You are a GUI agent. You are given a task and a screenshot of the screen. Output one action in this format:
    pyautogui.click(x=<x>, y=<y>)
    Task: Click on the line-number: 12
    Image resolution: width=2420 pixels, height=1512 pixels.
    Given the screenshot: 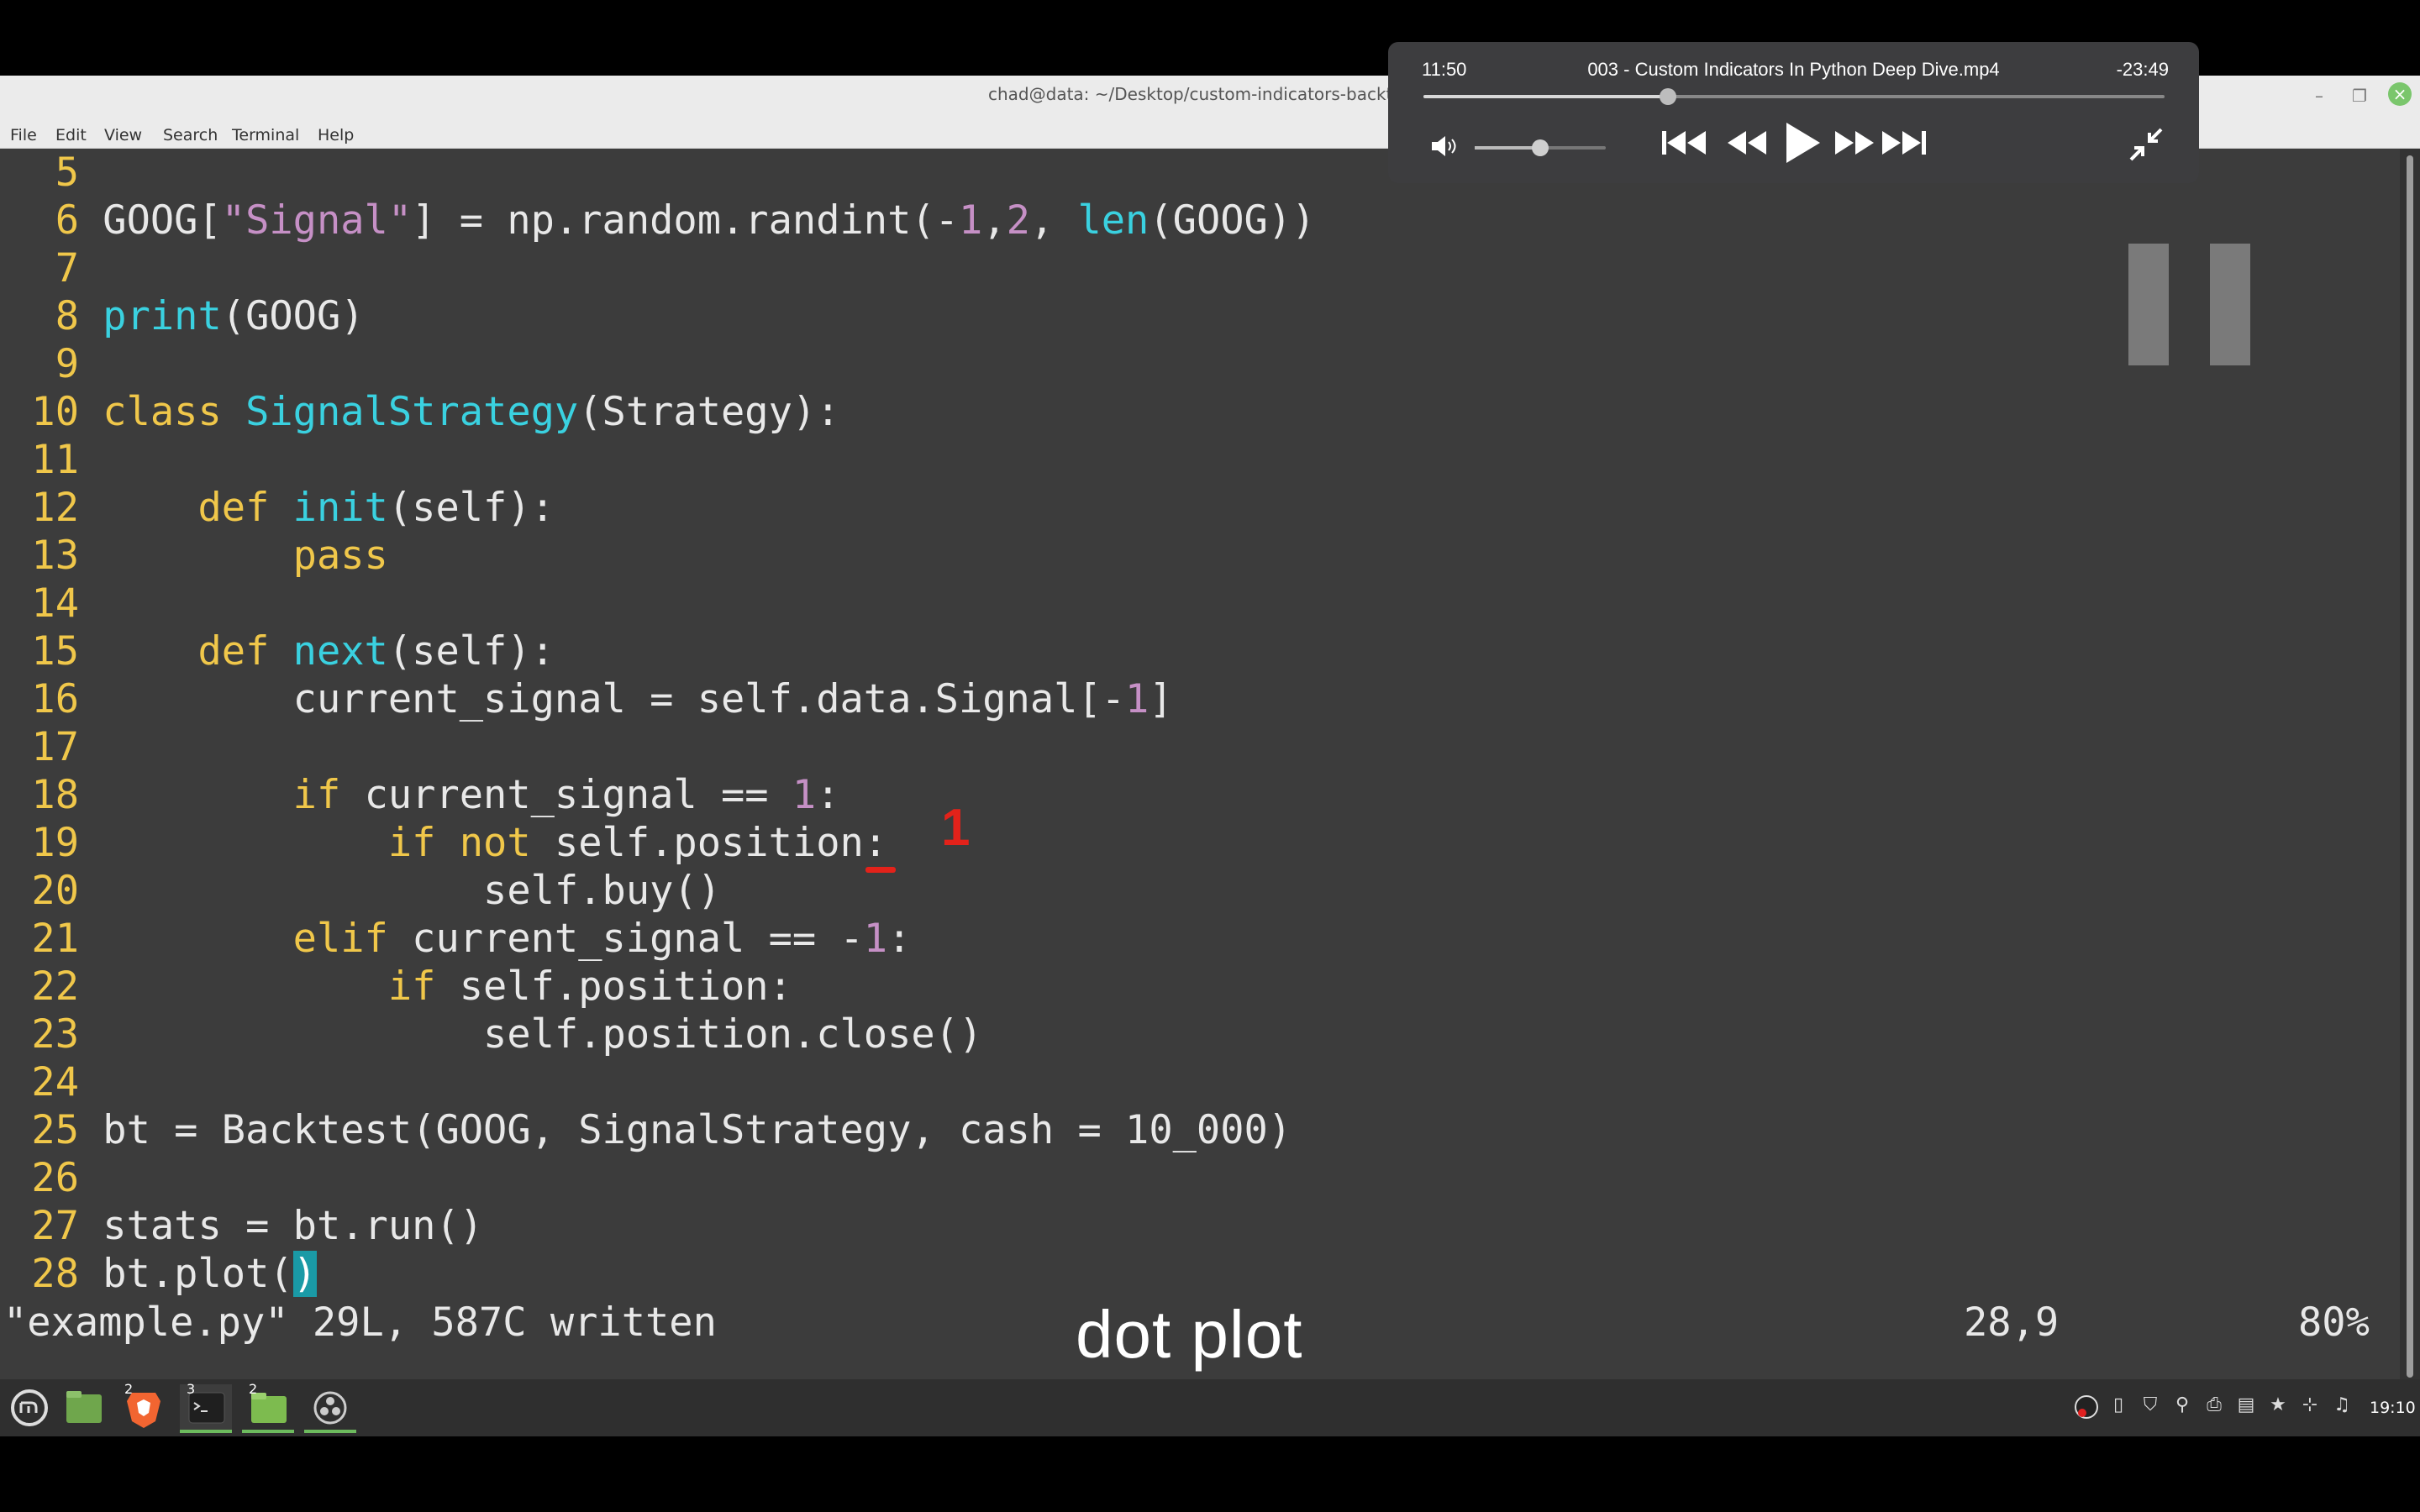 What is the action you would take?
    pyautogui.click(x=55, y=508)
    